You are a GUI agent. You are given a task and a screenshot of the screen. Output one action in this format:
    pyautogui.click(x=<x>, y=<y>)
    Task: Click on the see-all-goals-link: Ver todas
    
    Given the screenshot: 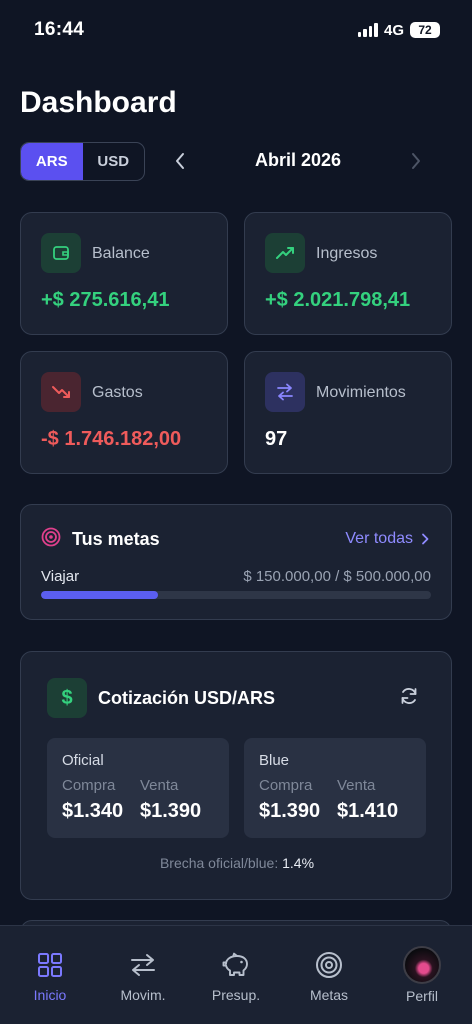 What is the action you would take?
    pyautogui.click(x=387, y=539)
    